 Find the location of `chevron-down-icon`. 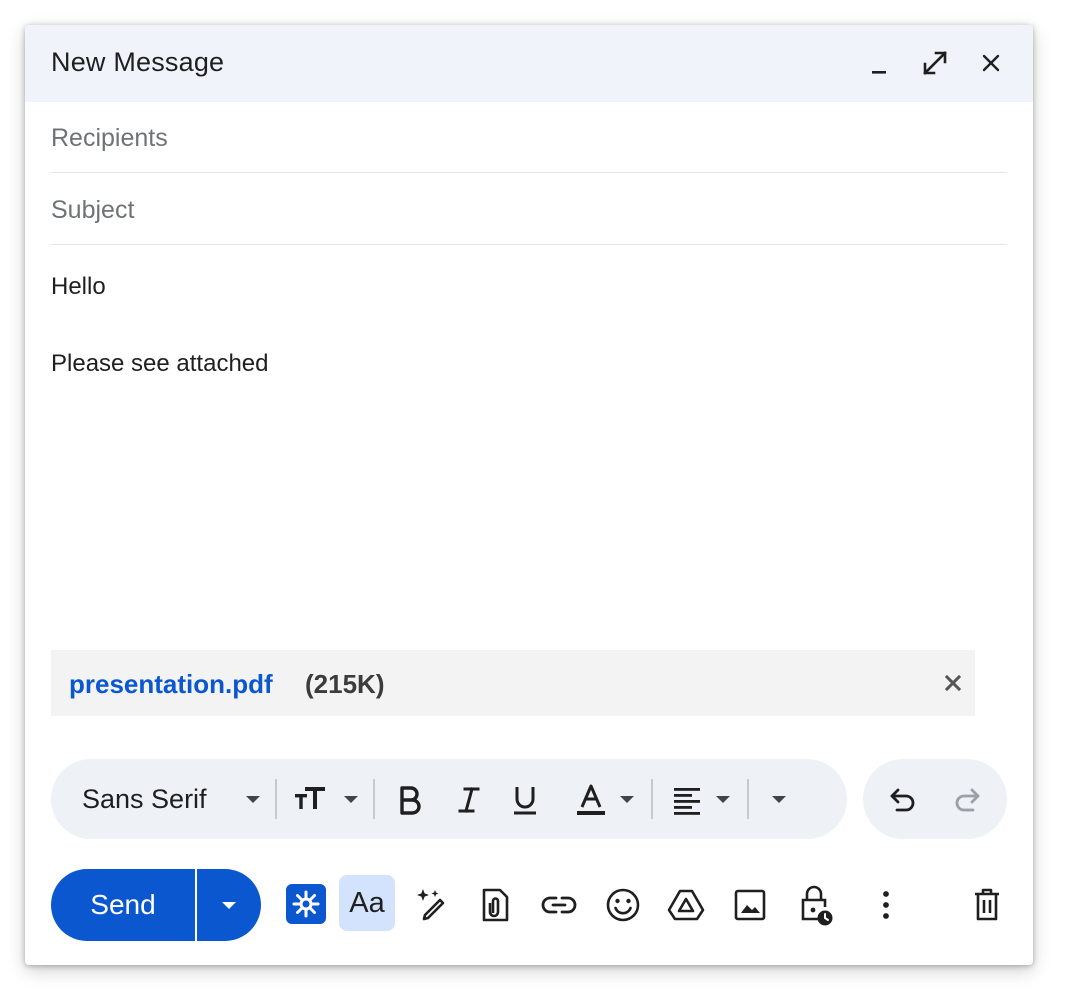

chevron-down-icon is located at coordinates (229, 905).